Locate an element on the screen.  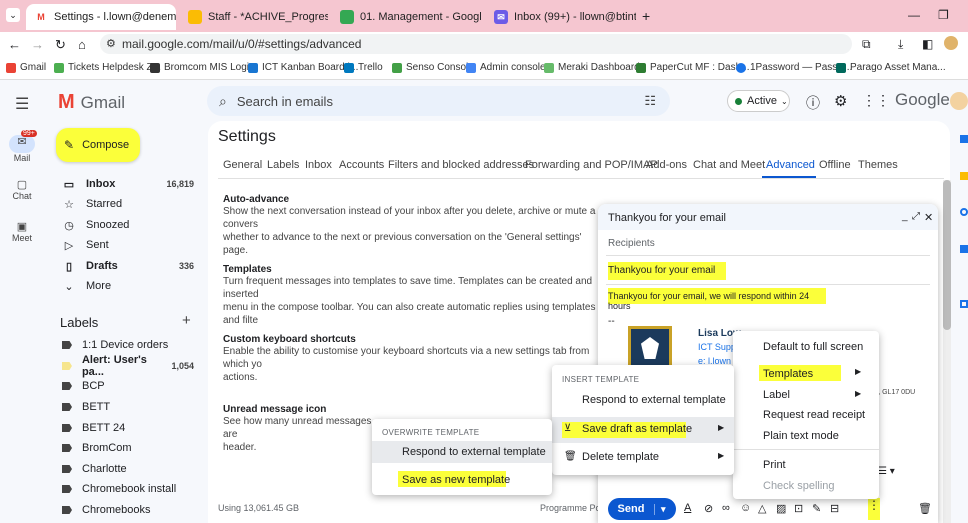
calendar-icon is located at coordinates (964, 139).